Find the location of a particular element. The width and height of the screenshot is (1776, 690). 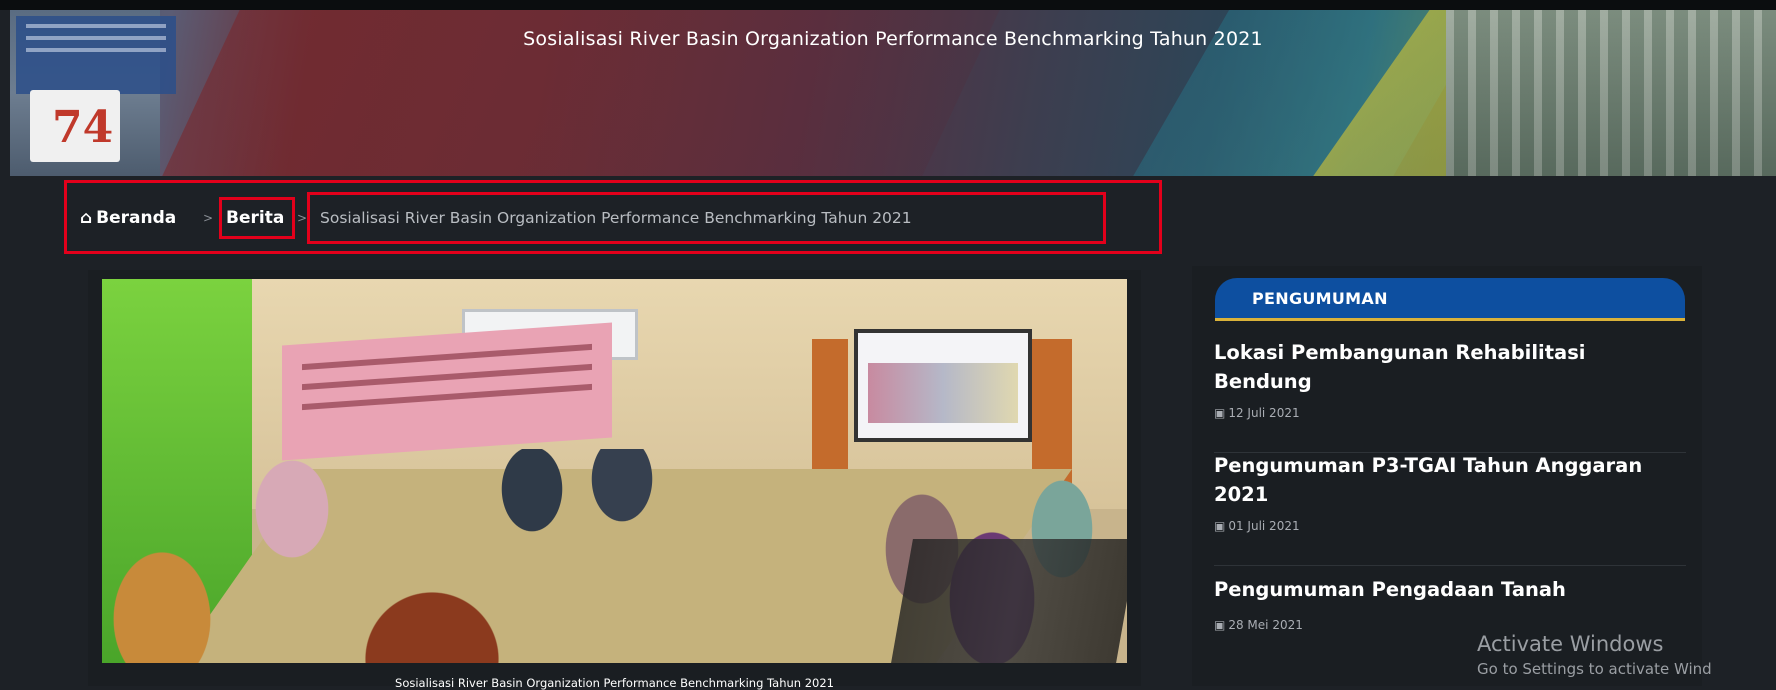

announcement-item: Pengumuman Pengadaan Tanah ▣ 28 Mei 2021 is located at coordinates (1450, 603).